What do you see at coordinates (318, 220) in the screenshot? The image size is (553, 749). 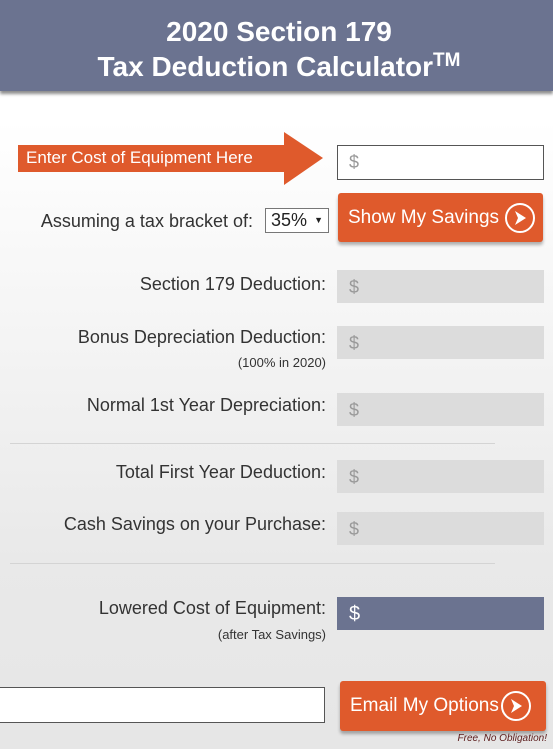 I see `caret-down-icon: ▼` at bounding box center [318, 220].